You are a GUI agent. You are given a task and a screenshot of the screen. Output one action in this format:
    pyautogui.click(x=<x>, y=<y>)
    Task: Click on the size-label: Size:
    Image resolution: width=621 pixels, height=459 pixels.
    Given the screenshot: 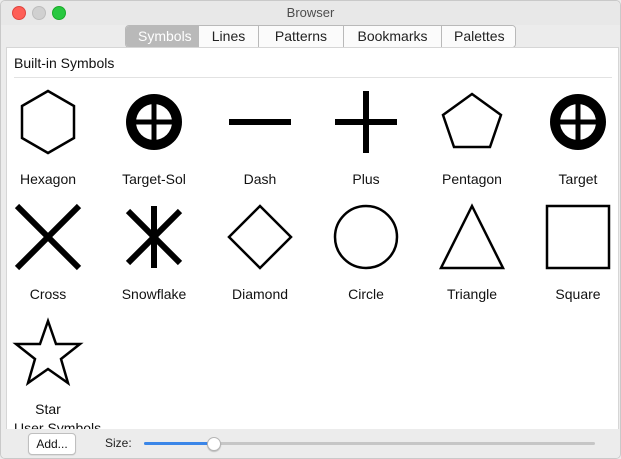 What is the action you would take?
    pyautogui.click(x=118, y=443)
    